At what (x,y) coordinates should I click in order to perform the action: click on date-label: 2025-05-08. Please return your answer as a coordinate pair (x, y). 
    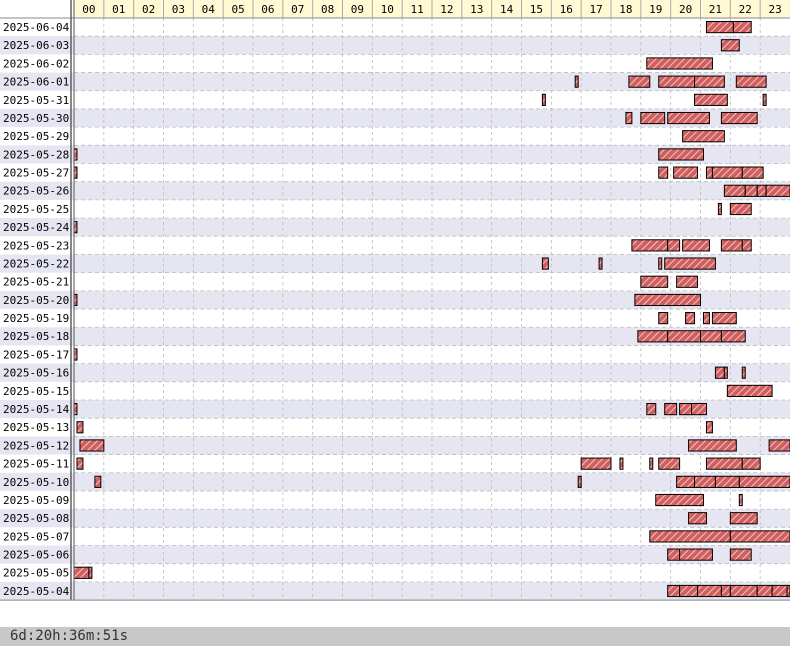
    Looking at the image, I should click on (36, 518).